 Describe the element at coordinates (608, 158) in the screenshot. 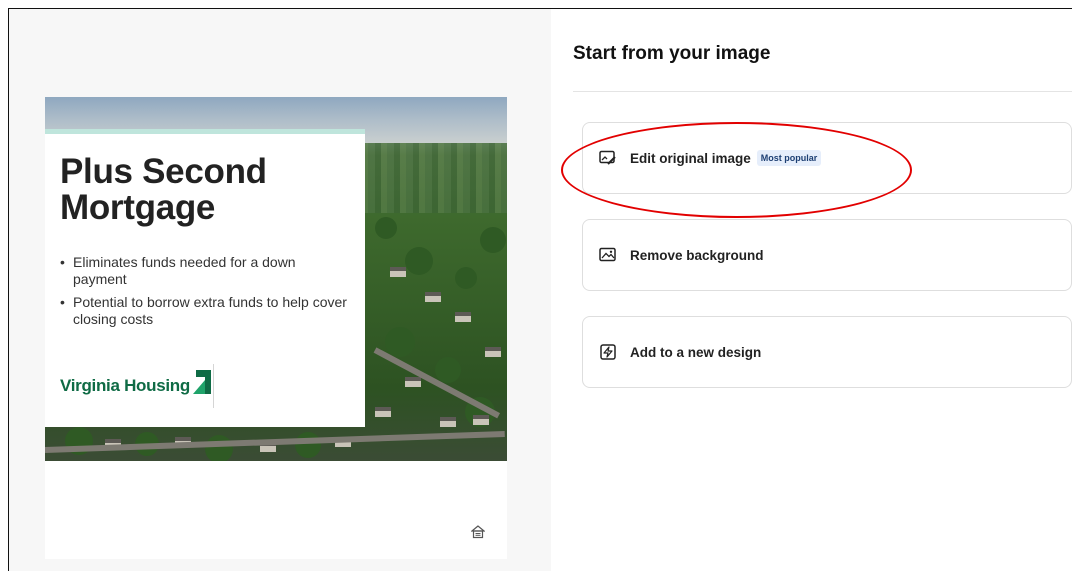

I see `edit-image-icon` at that location.